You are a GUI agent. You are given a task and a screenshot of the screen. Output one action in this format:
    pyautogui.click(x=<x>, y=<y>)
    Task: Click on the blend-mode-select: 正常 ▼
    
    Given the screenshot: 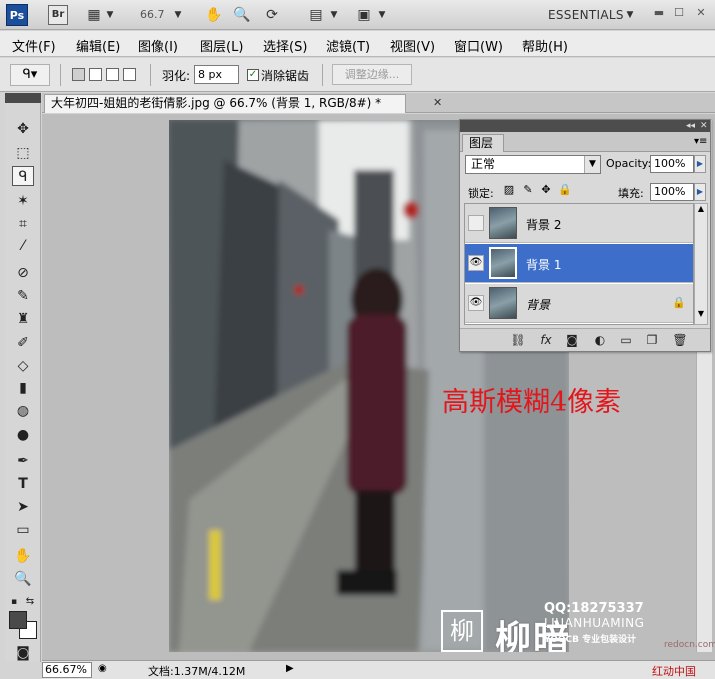 What is the action you would take?
    pyautogui.click(x=533, y=164)
    